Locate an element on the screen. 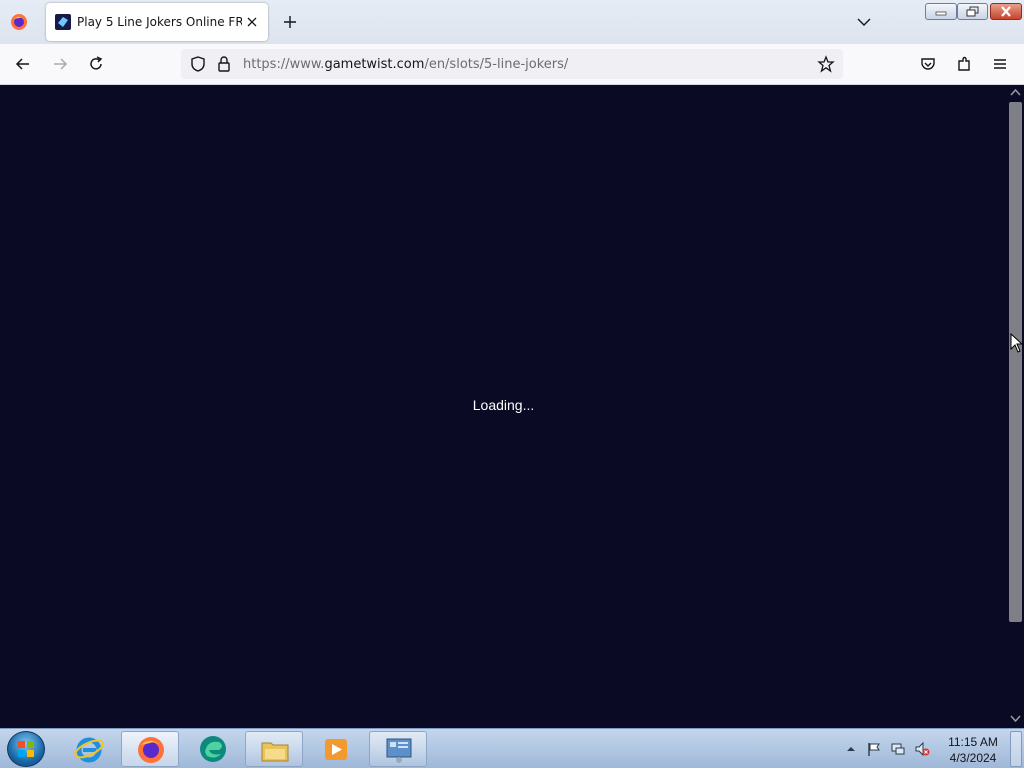 The width and height of the screenshot is (1024, 768). tab-title: Play 5 Line Jokers Online FREE | is located at coordinates (159, 22).